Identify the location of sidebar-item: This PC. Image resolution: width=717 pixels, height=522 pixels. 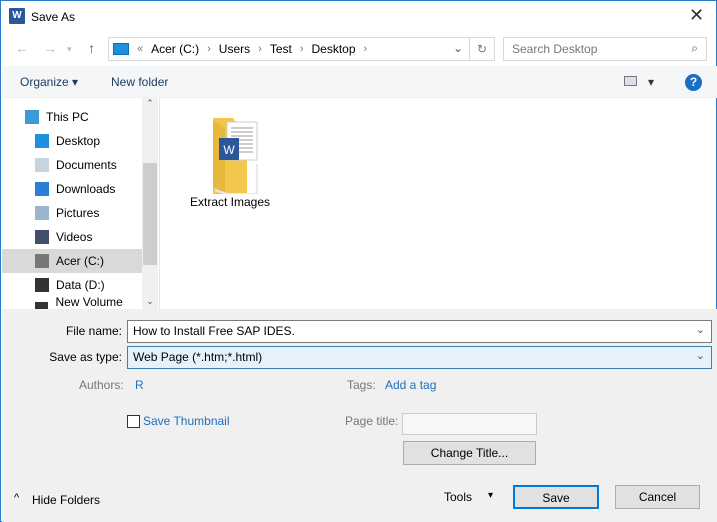
(72, 117).